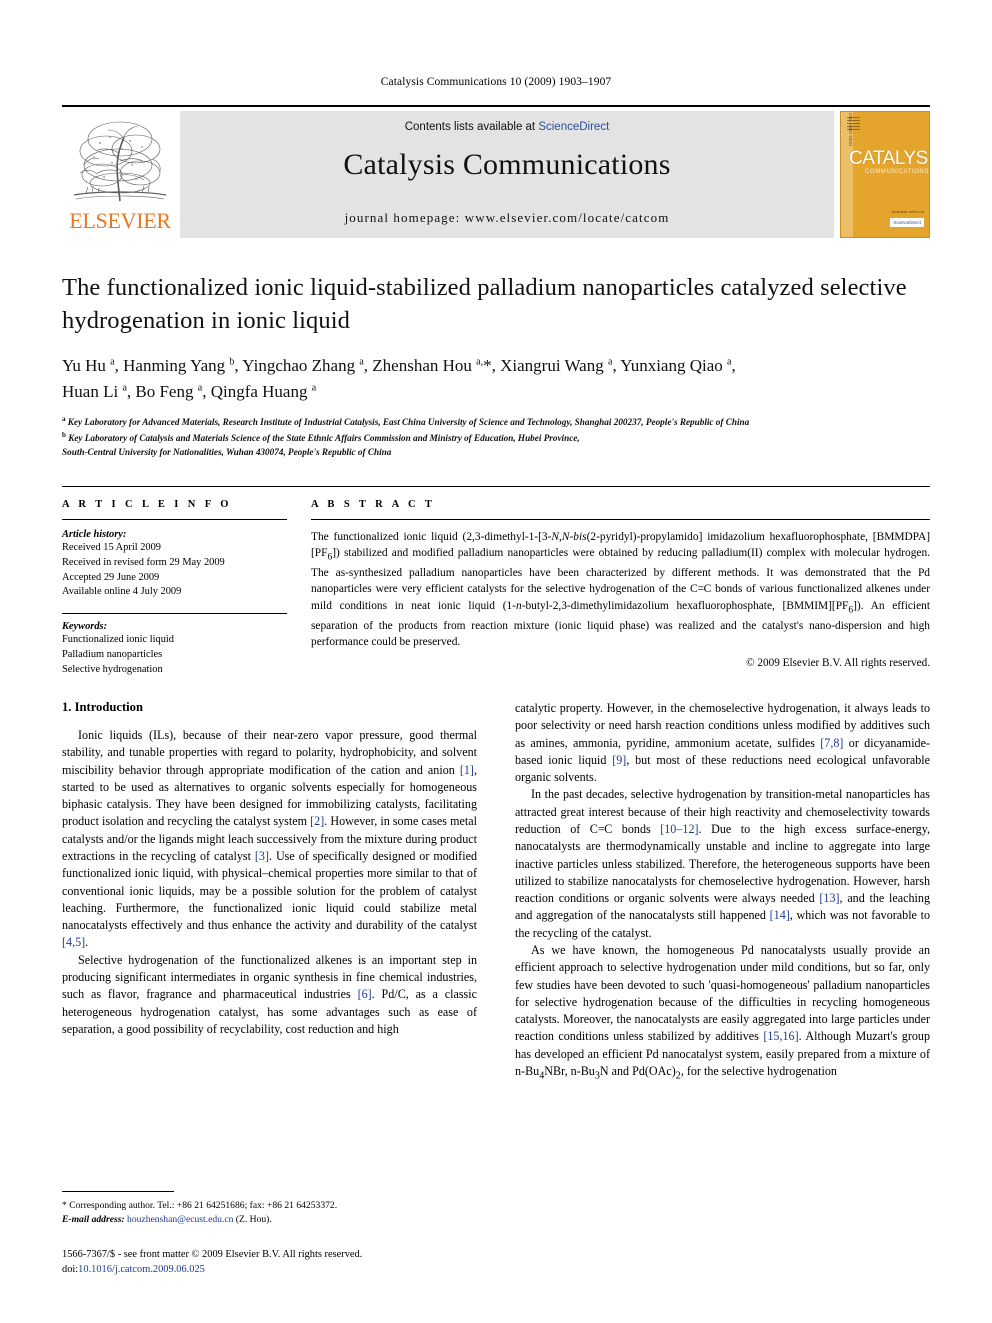 The width and height of the screenshot is (992, 1323). I want to click on history-item: Available online 4 July 2009, so click(122, 592).